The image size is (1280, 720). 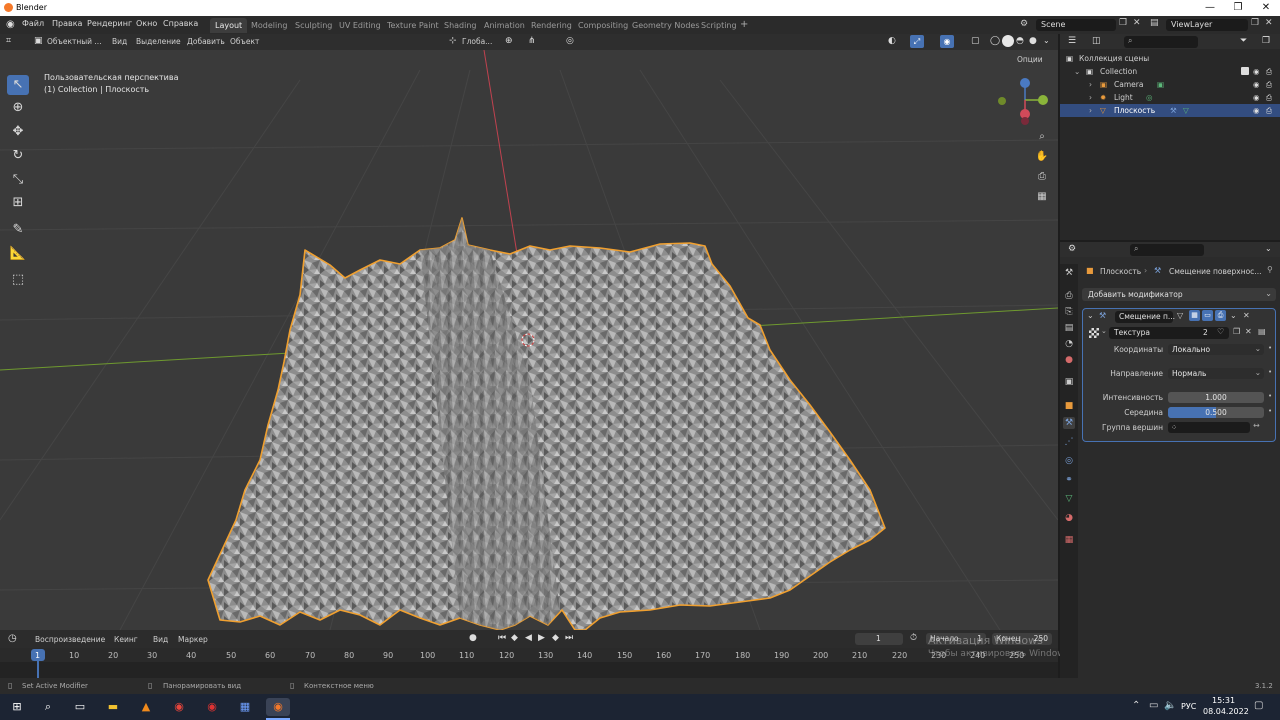 What do you see at coordinates (1170, 58) in the screenshot?
I see `outliner-root-row: ▣ Коллекция сцены` at bounding box center [1170, 58].